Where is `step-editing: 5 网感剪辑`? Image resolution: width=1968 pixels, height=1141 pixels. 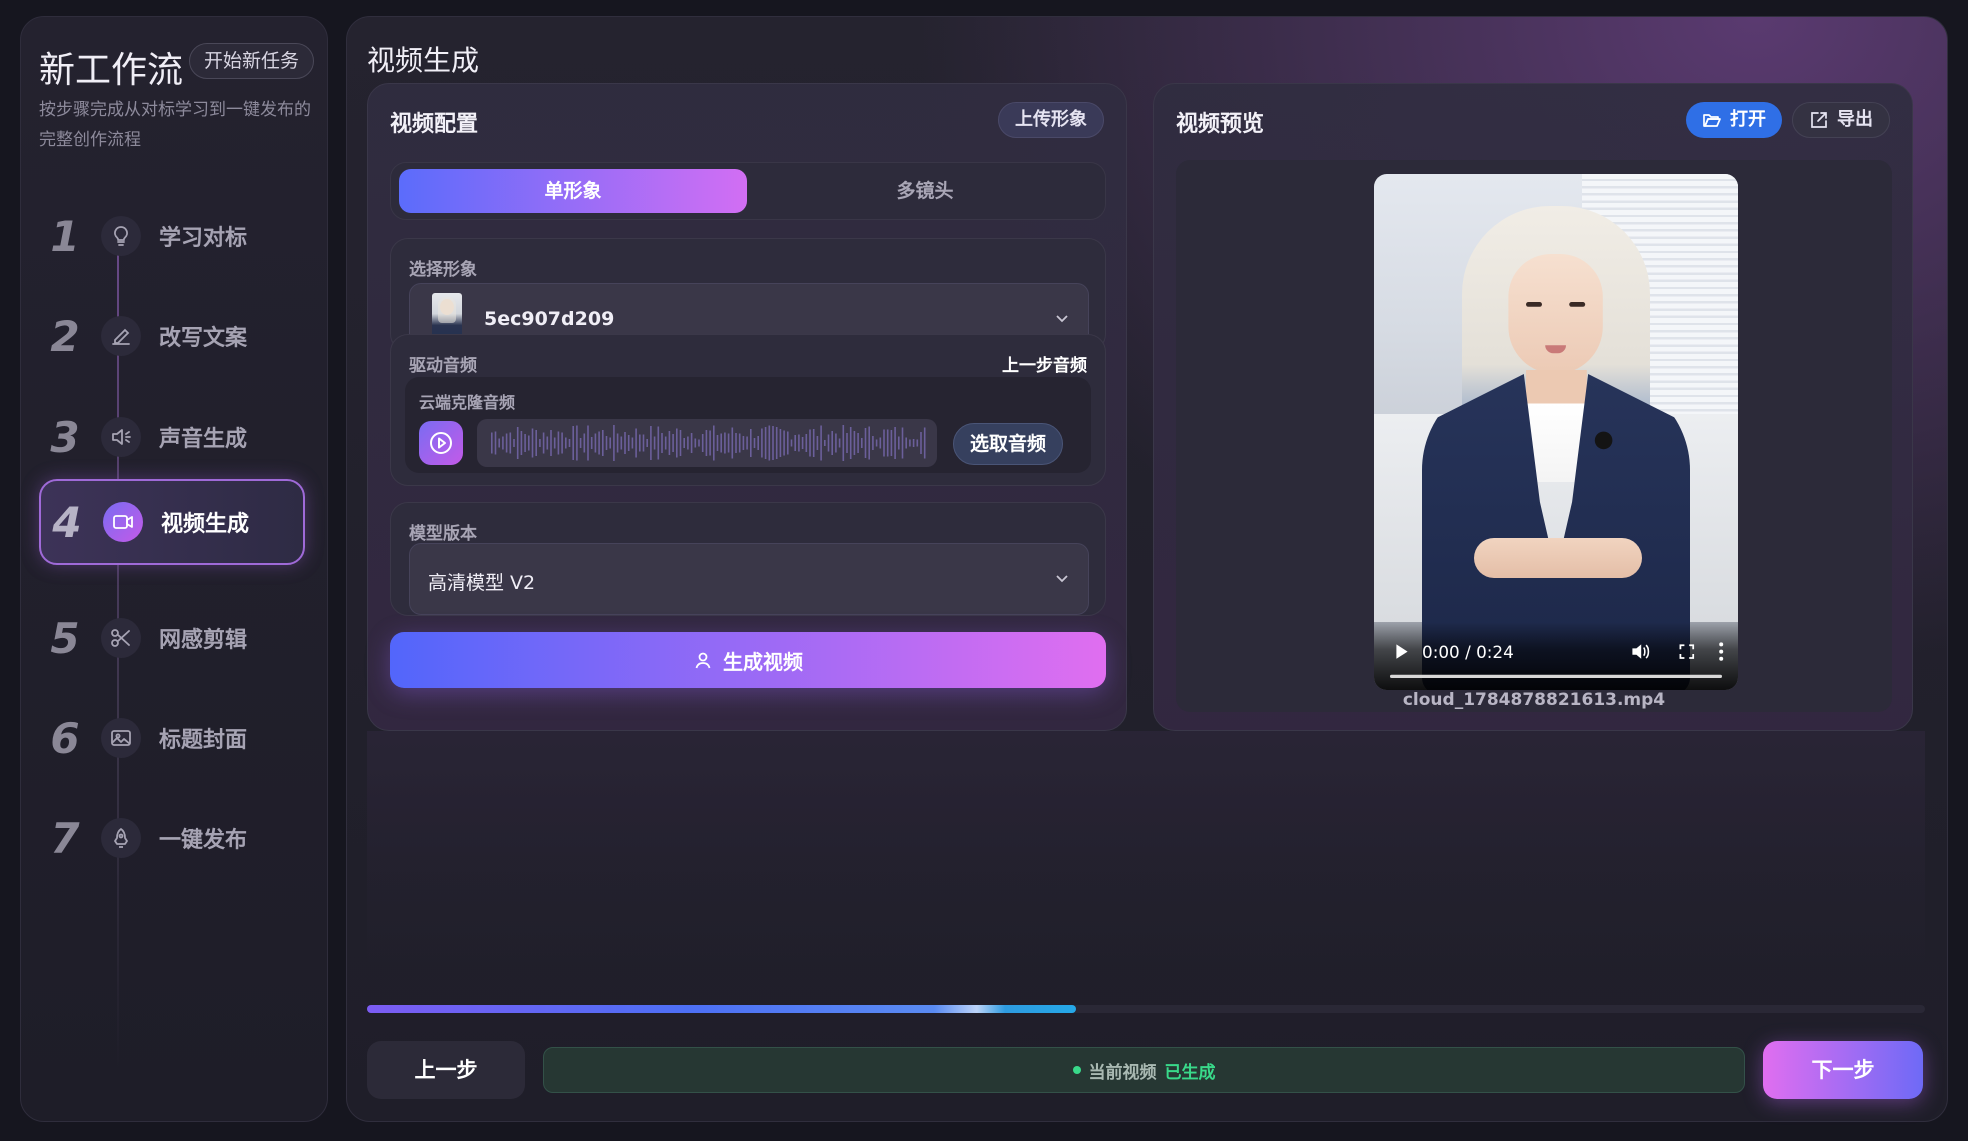 step-editing: 5 网感剪辑 is located at coordinates (172, 638).